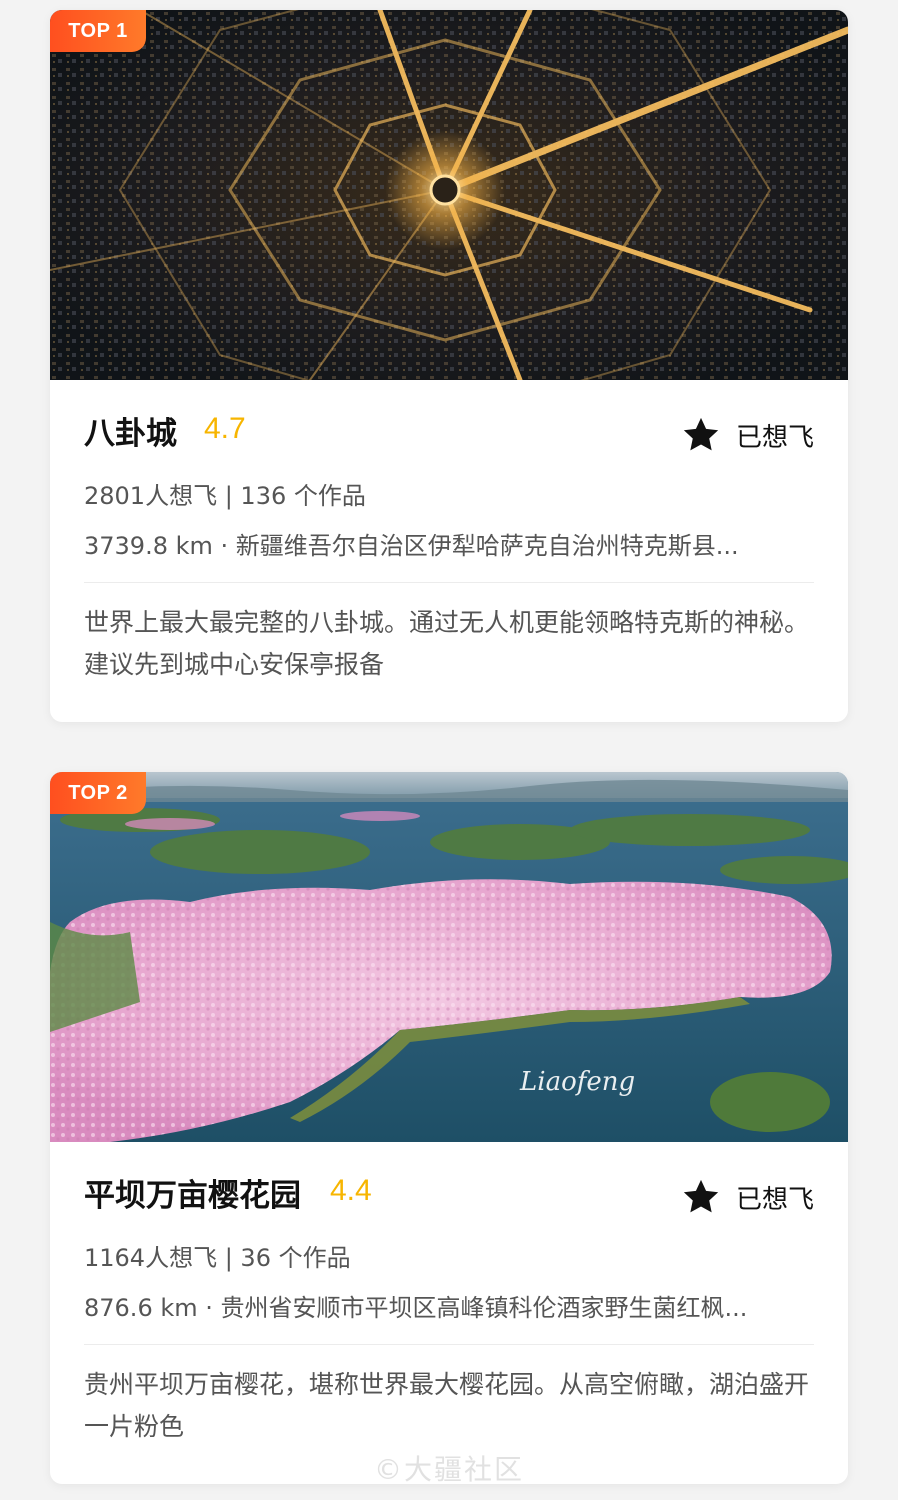 This screenshot has width=898, height=1500. What do you see at coordinates (217, 1258) in the screenshot?
I see `destination-stats: 1164人想飞 | 36 个作品` at bounding box center [217, 1258].